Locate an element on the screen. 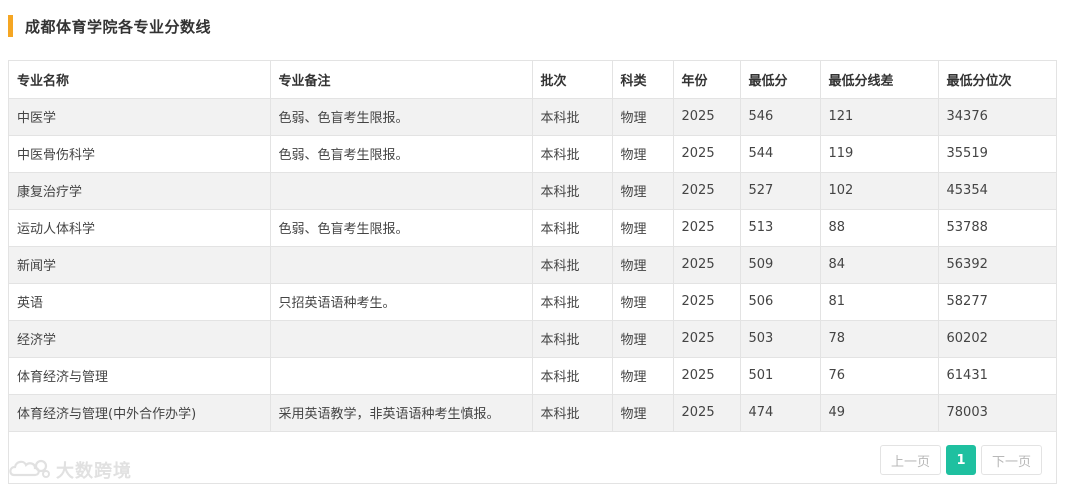 This screenshot has height=493, width=1069. column-header-score-diff: 最低分线差 is located at coordinates (879, 80).